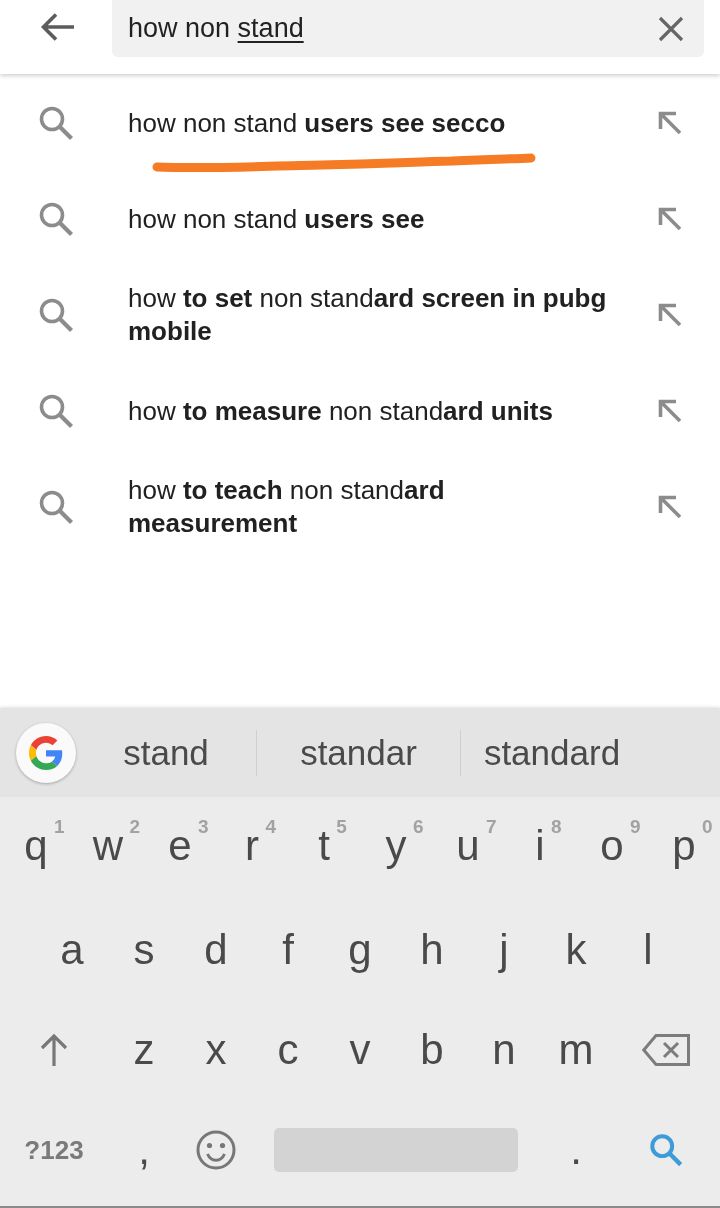 This screenshot has width=720, height=1208. Describe the element at coordinates (576, 1150) in the screenshot. I see `key: .` at that location.